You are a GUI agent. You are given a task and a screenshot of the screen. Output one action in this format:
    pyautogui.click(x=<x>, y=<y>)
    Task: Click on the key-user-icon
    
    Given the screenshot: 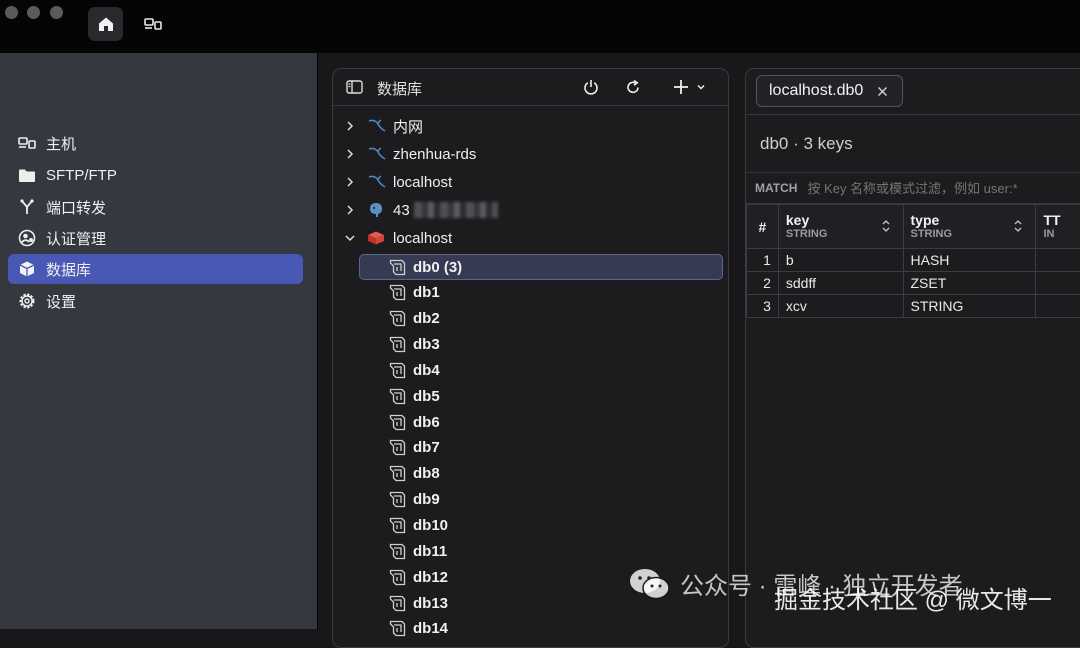 What is the action you would take?
    pyautogui.click(x=27, y=238)
    